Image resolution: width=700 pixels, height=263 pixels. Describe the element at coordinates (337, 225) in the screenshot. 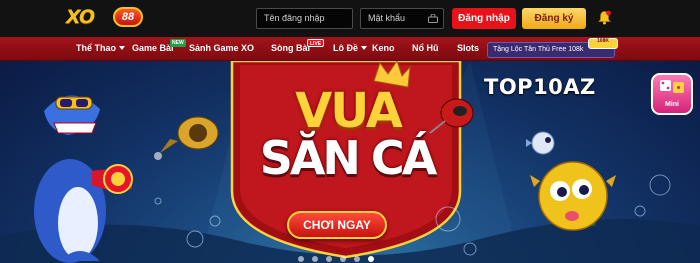

I see `play-now-button: CHƠI NGAY` at that location.